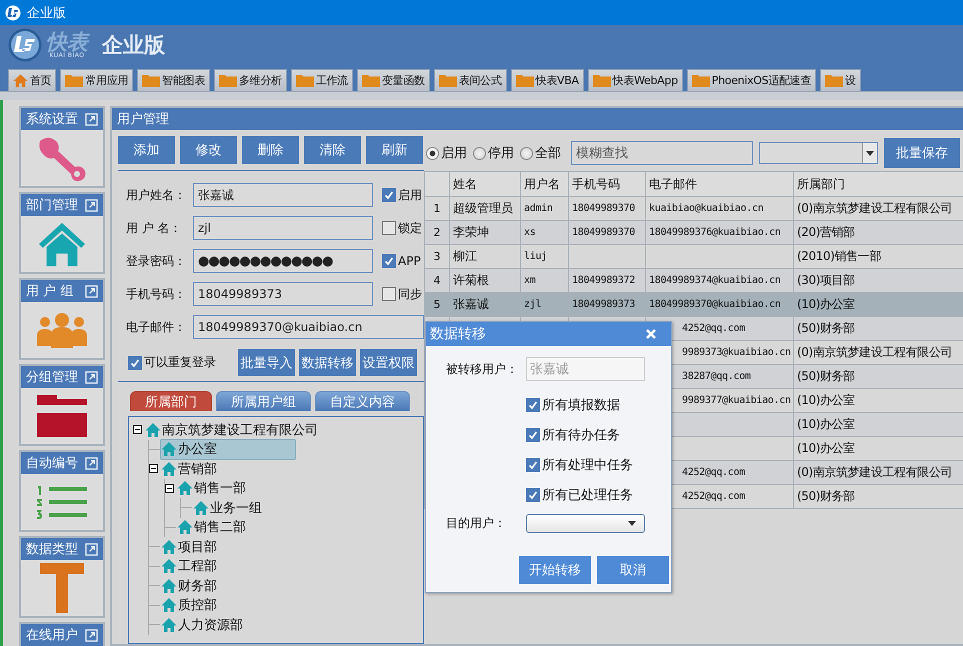 Image resolution: width=963 pixels, height=646 pixels. What do you see at coordinates (409, 261) in the screenshot?
I see `checkbox-label: APP` at bounding box center [409, 261].